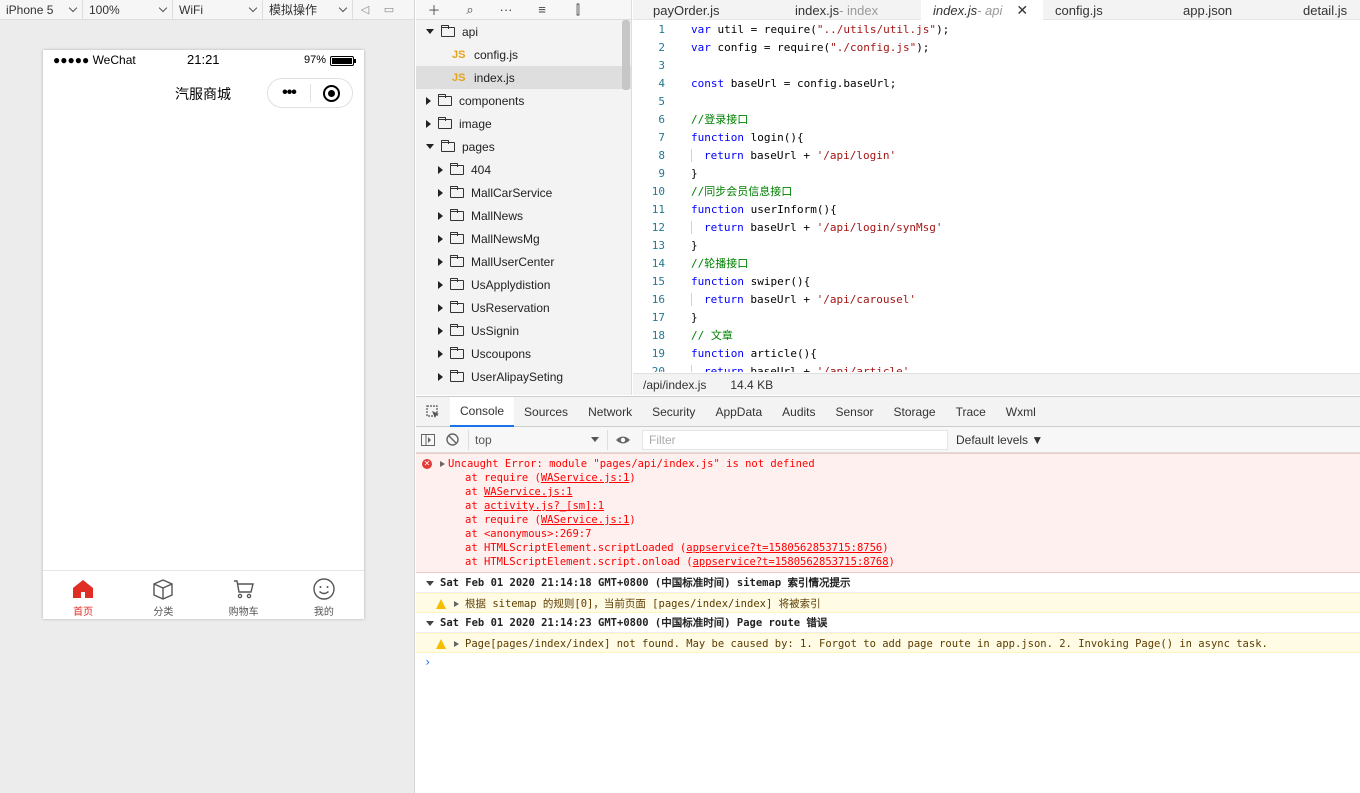 The height and width of the screenshot is (793, 1360). I want to click on editor-tab: detail.js, so click(1325, 10).